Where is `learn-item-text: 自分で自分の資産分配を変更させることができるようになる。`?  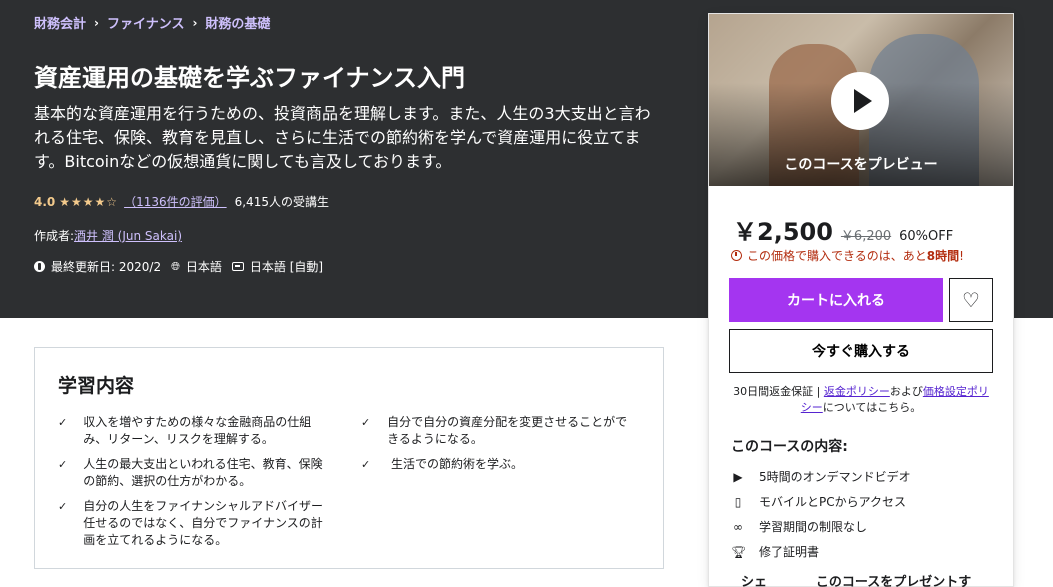 learn-item-text: 自分で自分の資産分配を変更させることができるようになる。 is located at coordinates (507, 430).